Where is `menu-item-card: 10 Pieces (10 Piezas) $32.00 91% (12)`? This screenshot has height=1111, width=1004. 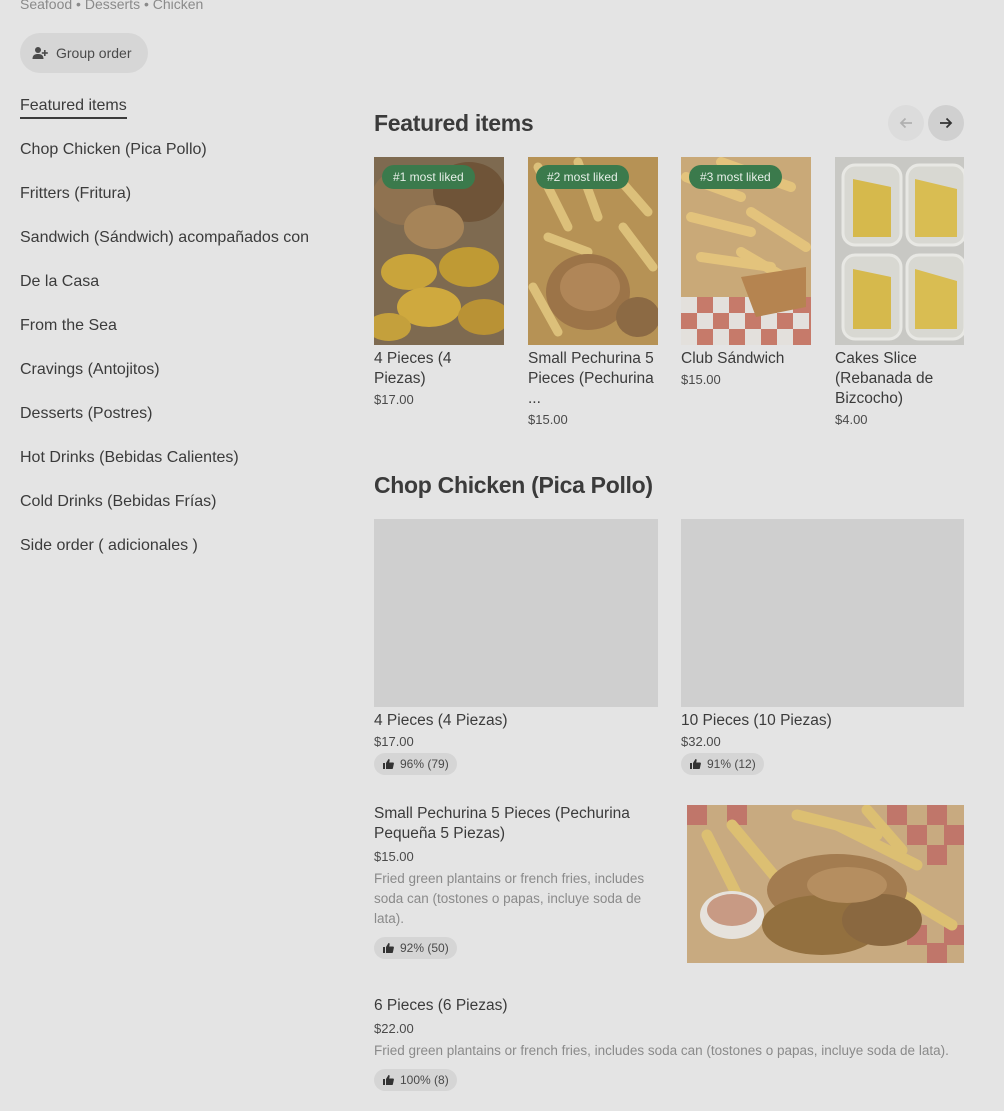 menu-item-card: 10 Pieces (10 Piezas) $32.00 91% (12) is located at coordinates (822, 647).